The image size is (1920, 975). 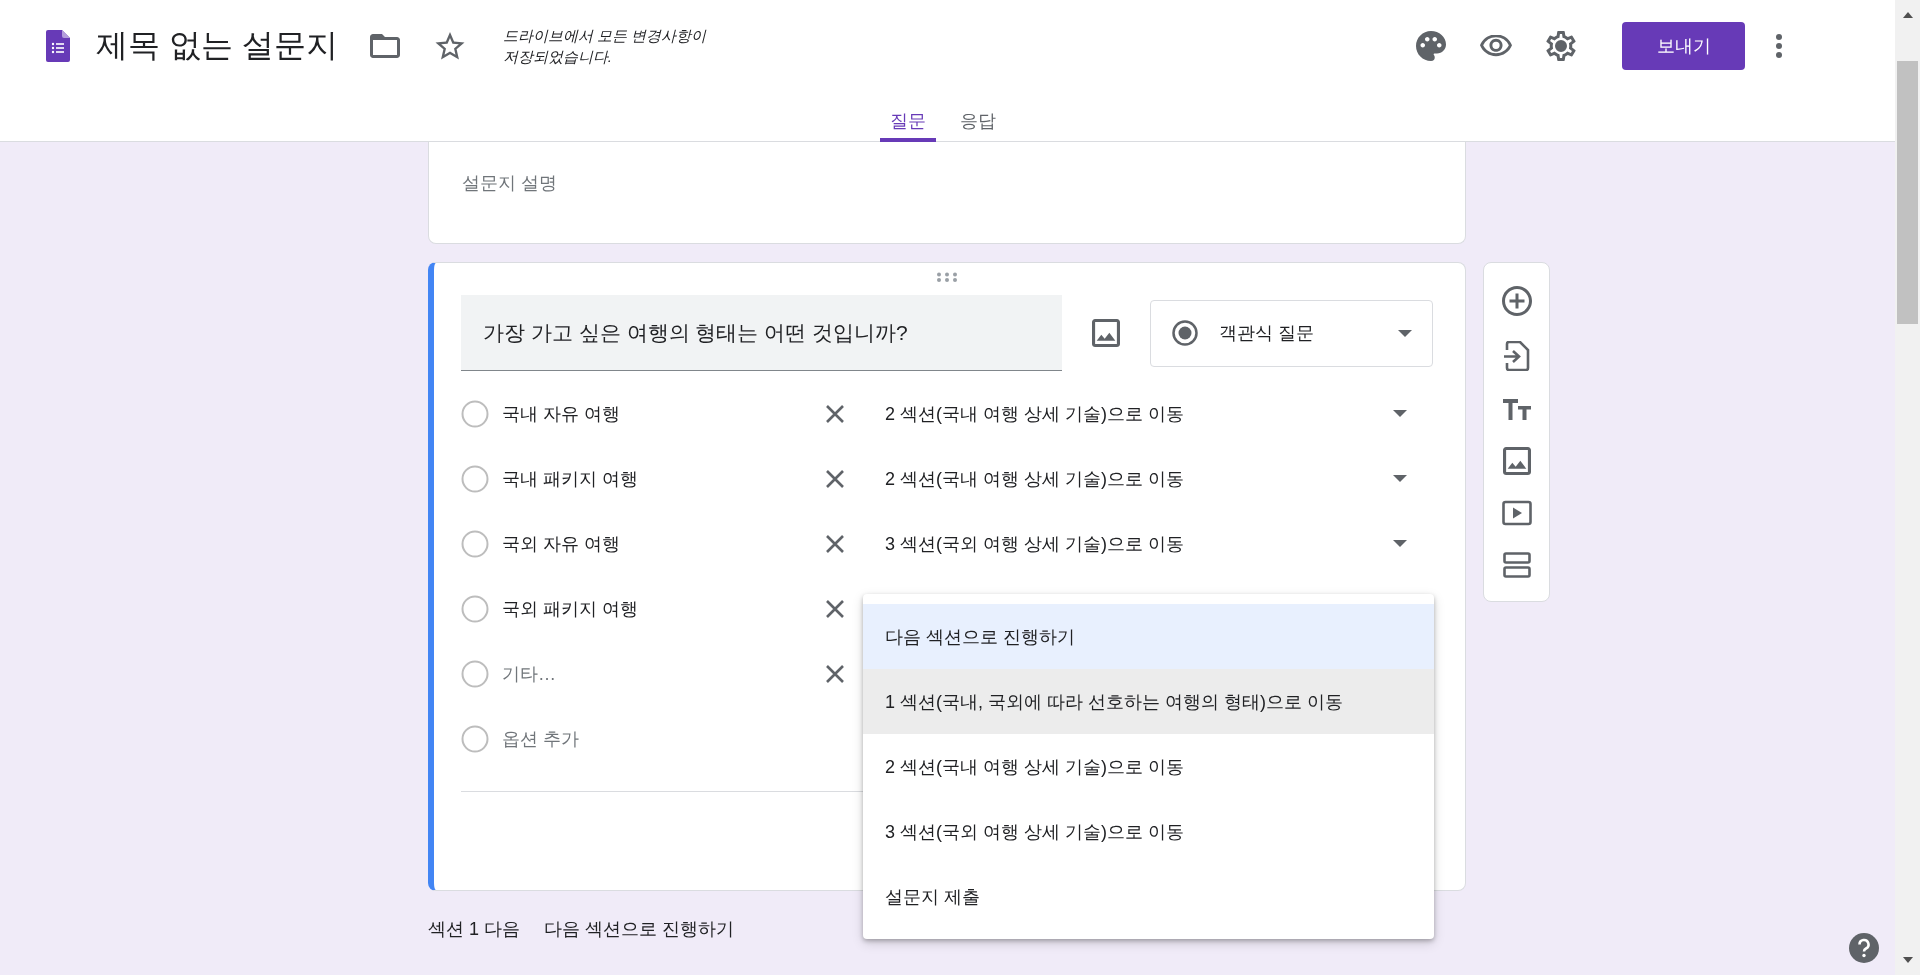 I want to click on menu-item: 설문지 제출, so click(x=1148, y=896).